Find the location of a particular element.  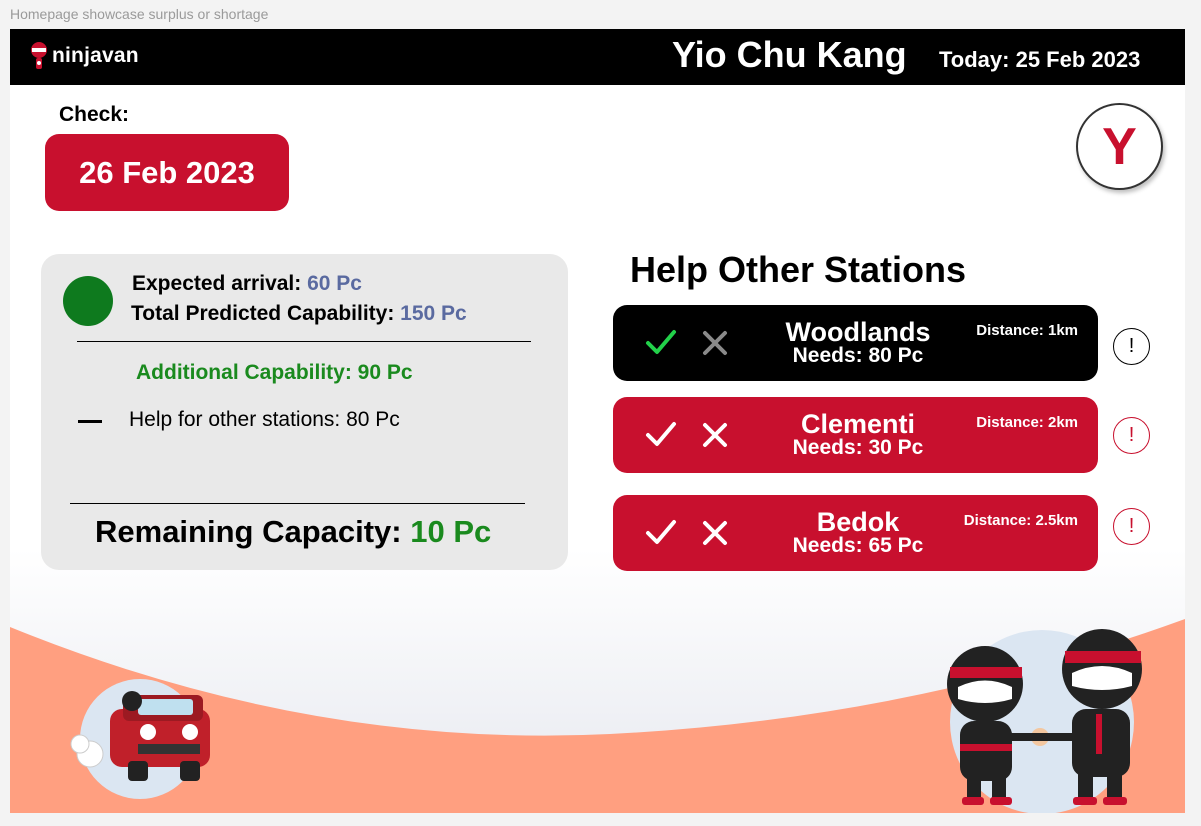

help-stations-title: Help Other Stations is located at coordinates (798, 269).